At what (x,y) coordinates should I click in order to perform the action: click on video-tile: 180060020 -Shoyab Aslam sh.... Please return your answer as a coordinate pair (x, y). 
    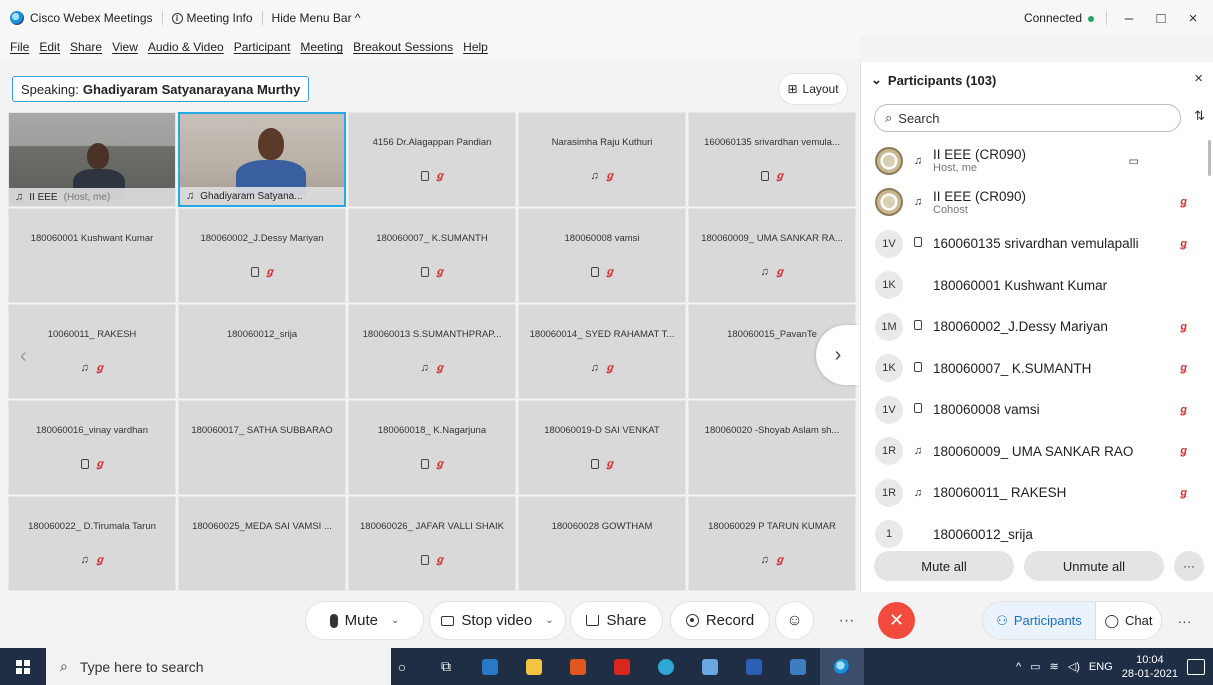
    Looking at the image, I should click on (772, 447).